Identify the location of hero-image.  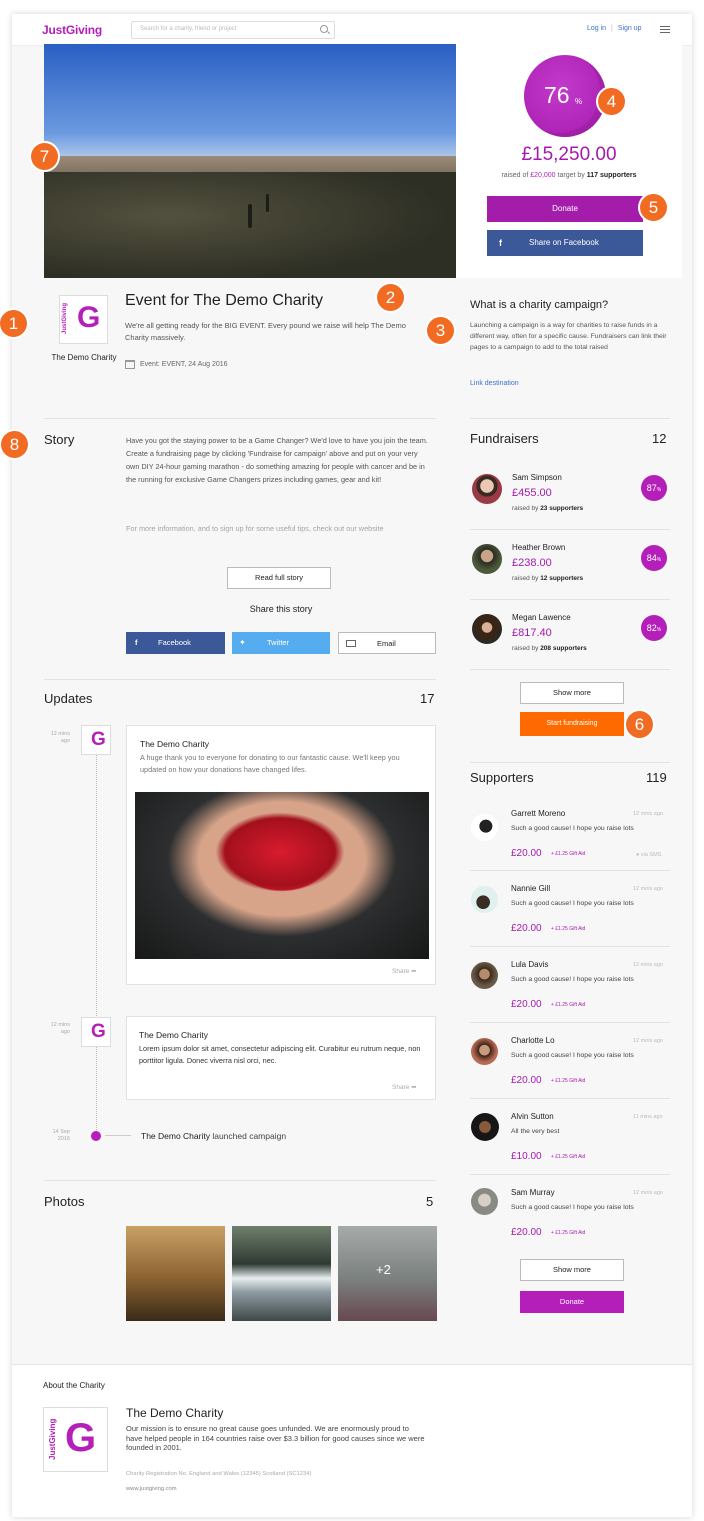
(250, 161).